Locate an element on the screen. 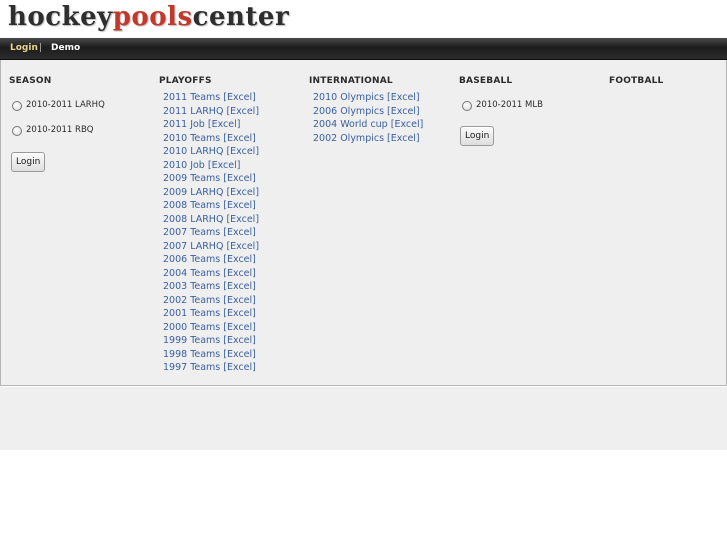 The image size is (727, 545). list-item: 2002 Teams [Excel] is located at coordinates (211, 301).